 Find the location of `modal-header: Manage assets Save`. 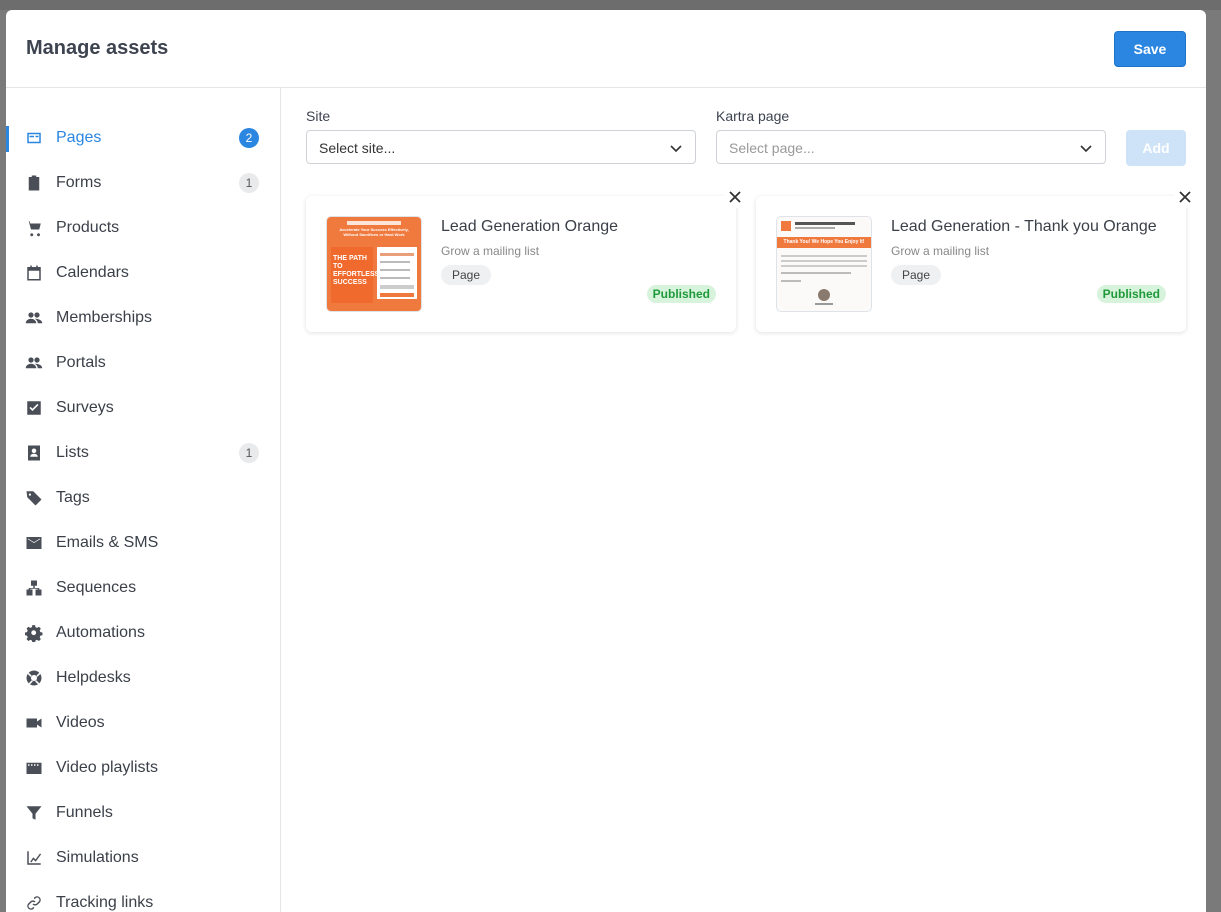

modal-header: Manage assets Save is located at coordinates (606, 49).